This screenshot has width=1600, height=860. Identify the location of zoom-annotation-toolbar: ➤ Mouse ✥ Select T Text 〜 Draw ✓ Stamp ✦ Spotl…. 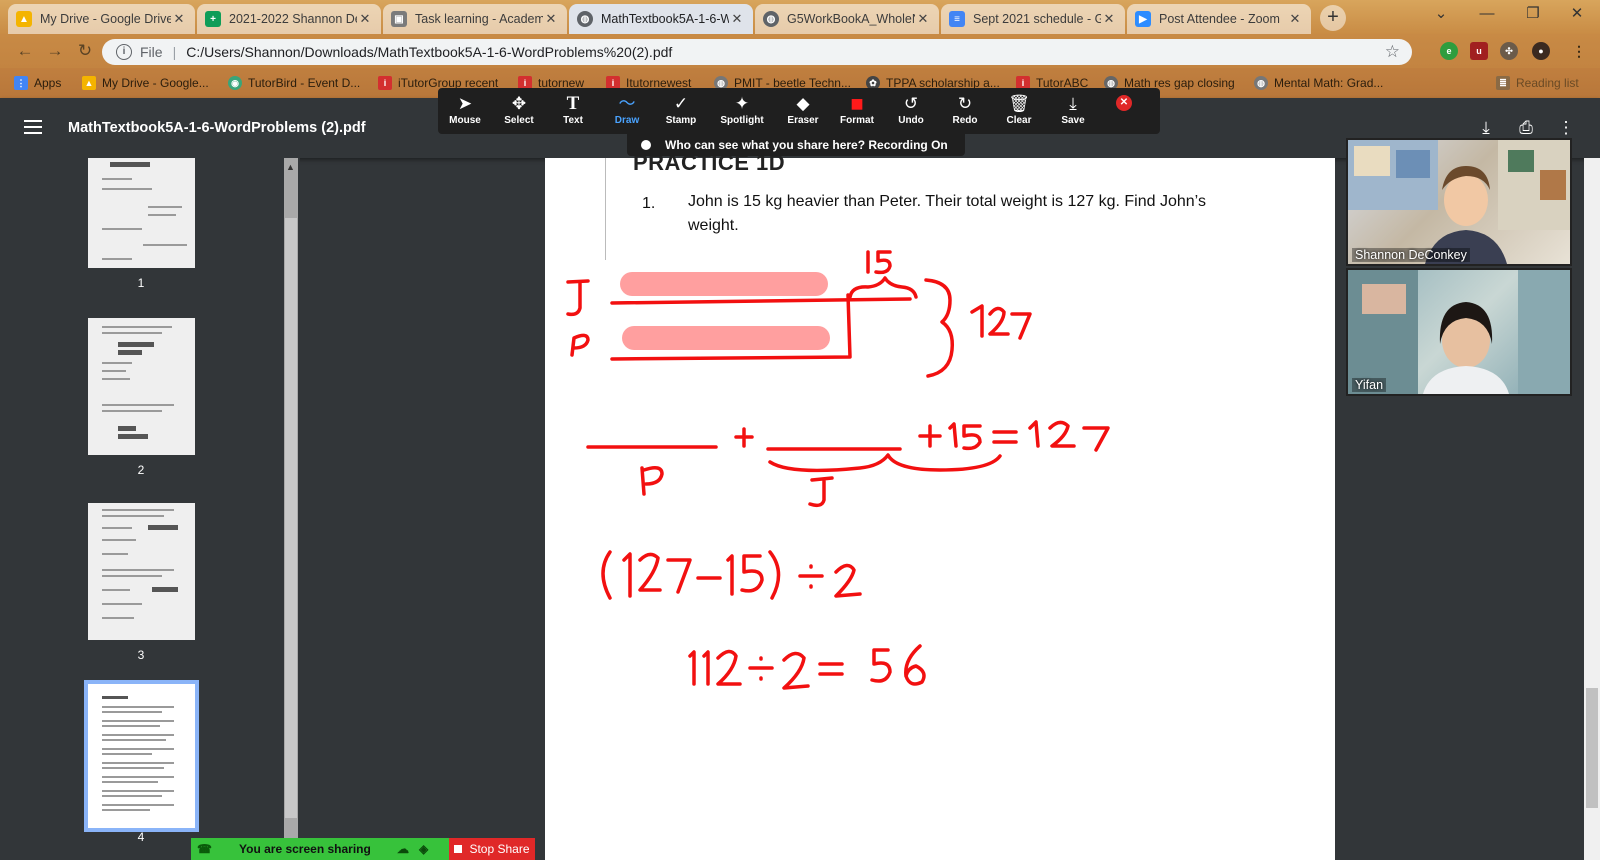
(799, 111).